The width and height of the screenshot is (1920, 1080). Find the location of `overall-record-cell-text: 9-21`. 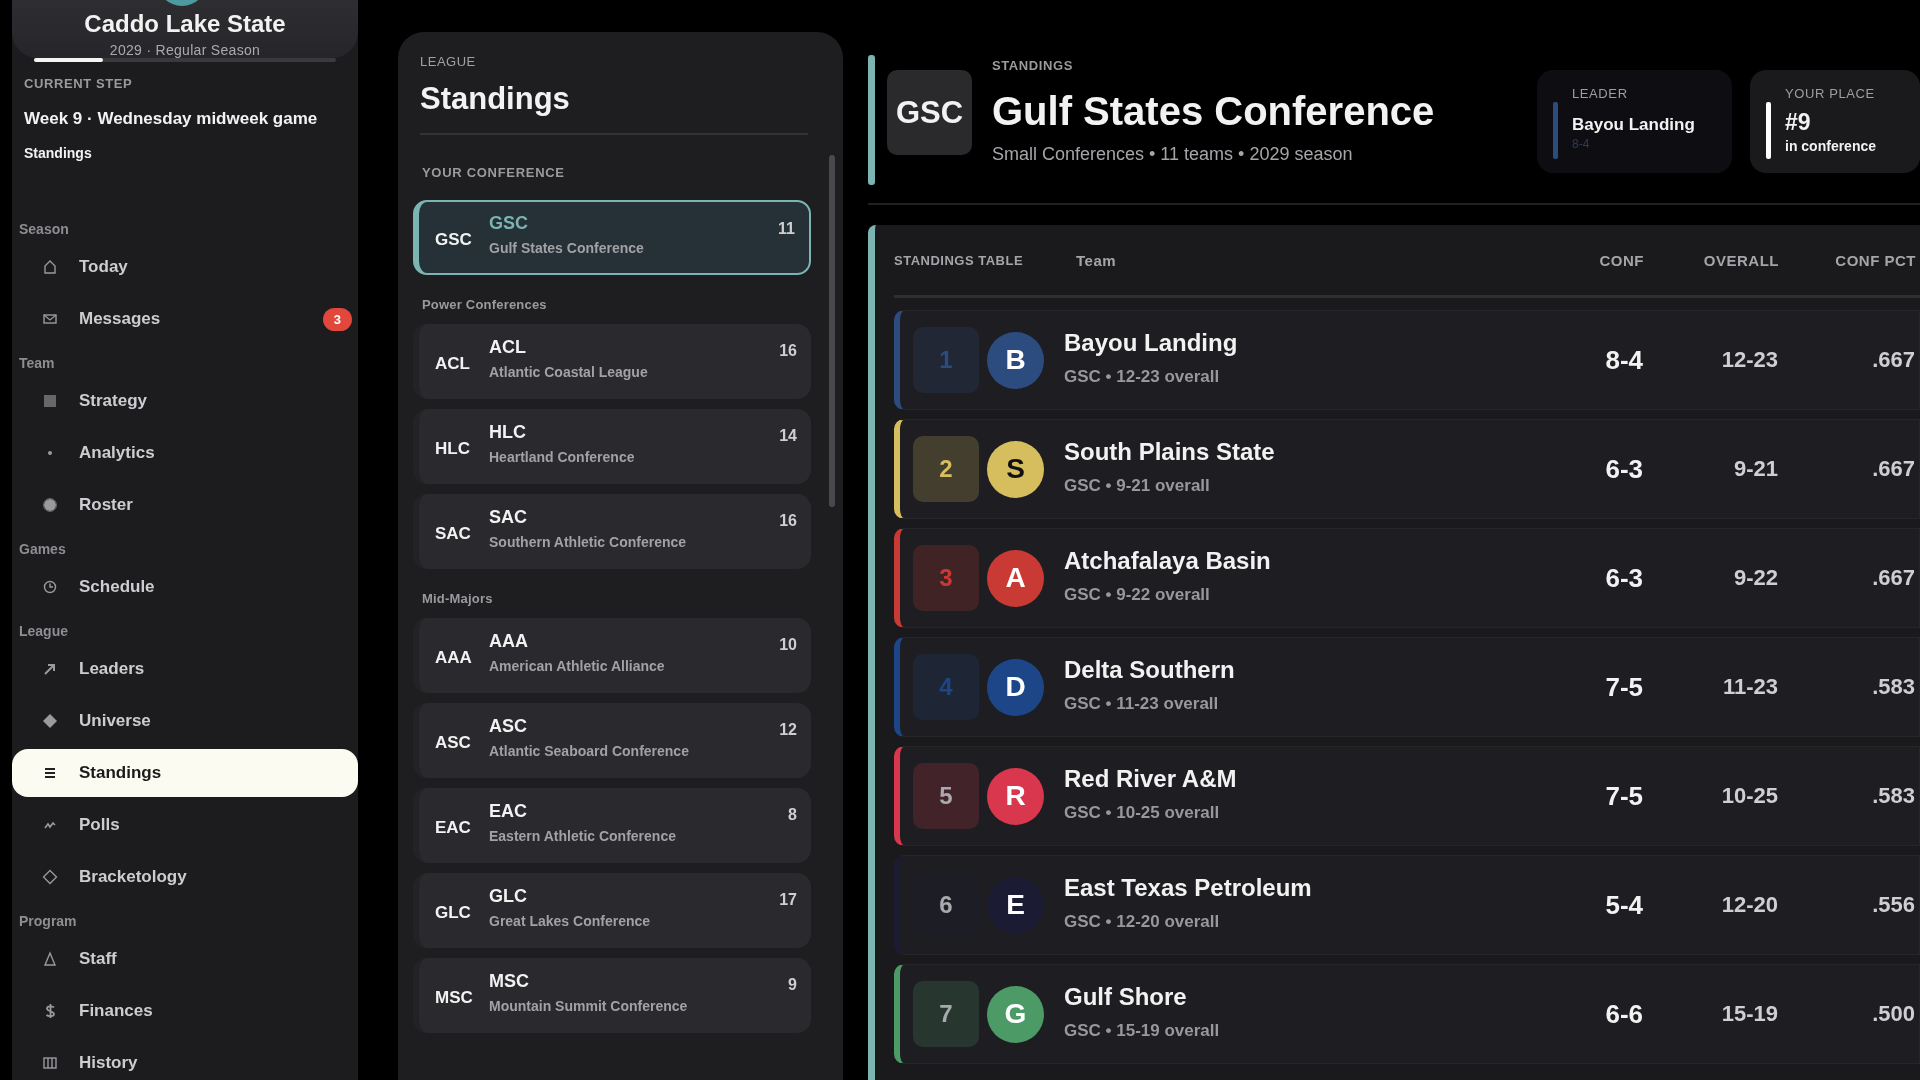

overall-record-cell-text: 9-21 is located at coordinates (1755, 469).